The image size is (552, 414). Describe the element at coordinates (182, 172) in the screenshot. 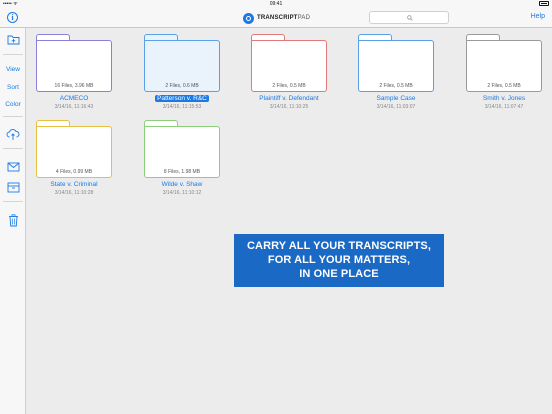

I see `folder-meta: 8 Files, 1.98 MB` at that location.